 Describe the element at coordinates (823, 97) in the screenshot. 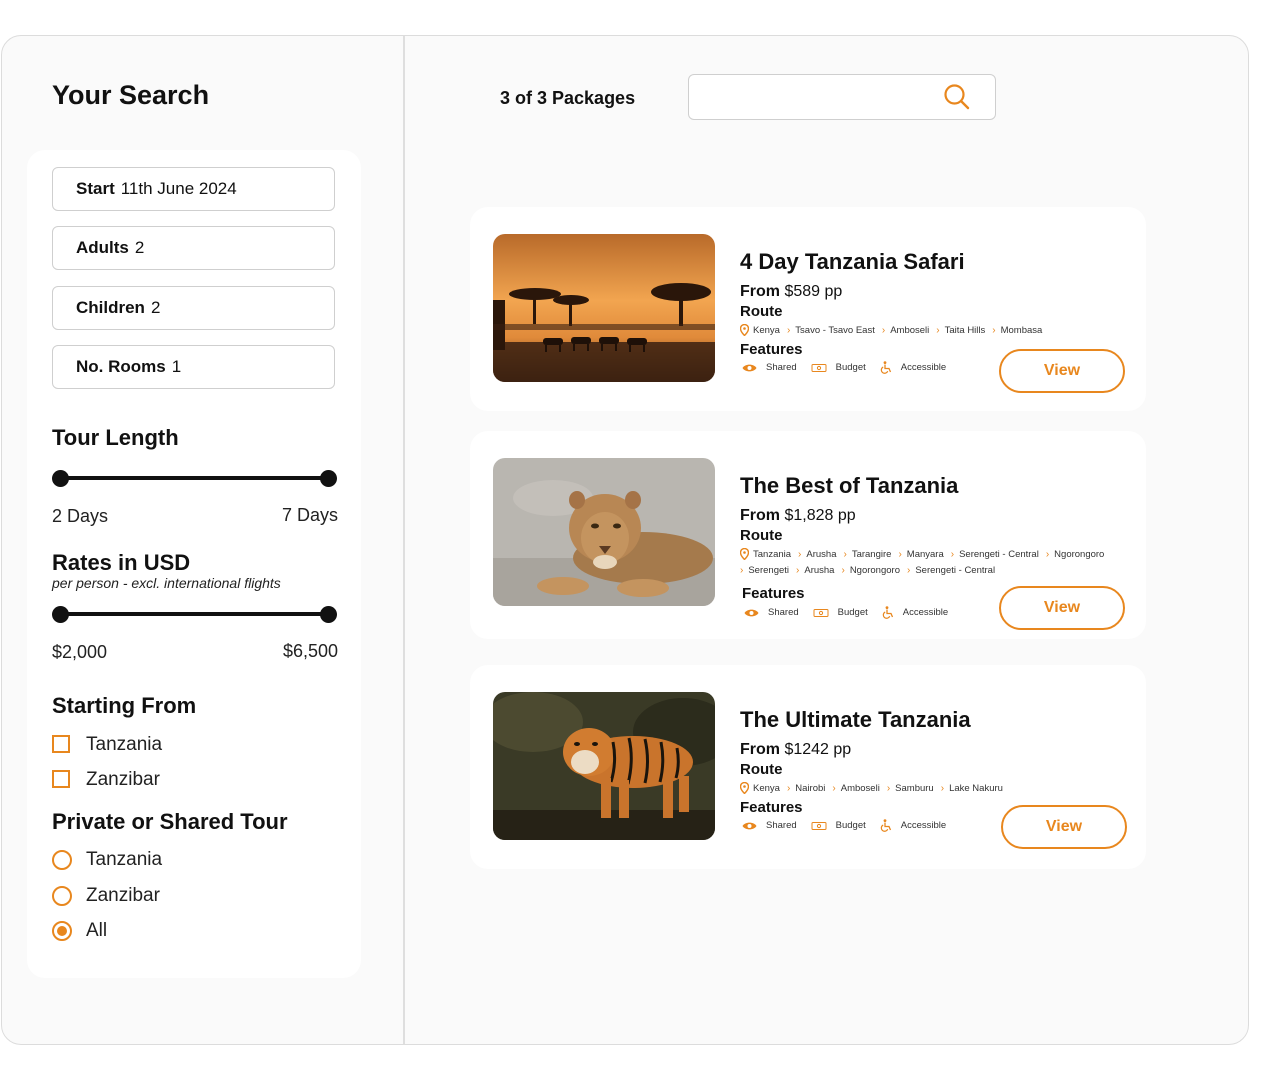

I see `search-input` at that location.